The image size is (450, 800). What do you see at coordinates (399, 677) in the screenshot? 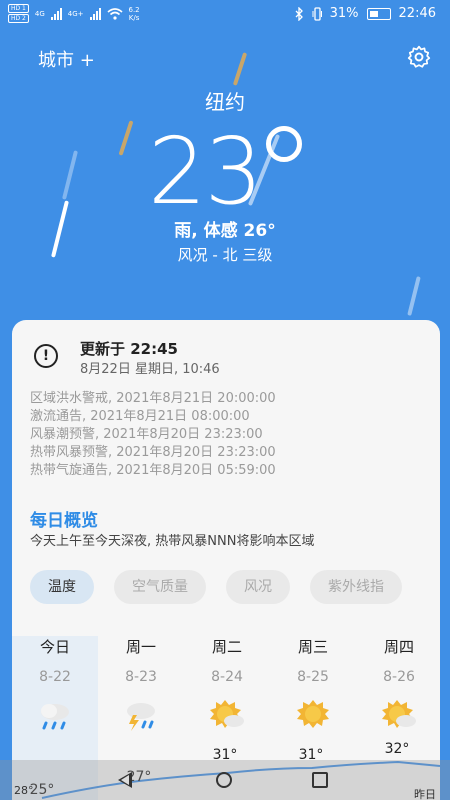
I see `day-date: 8-26` at bounding box center [399, 677].